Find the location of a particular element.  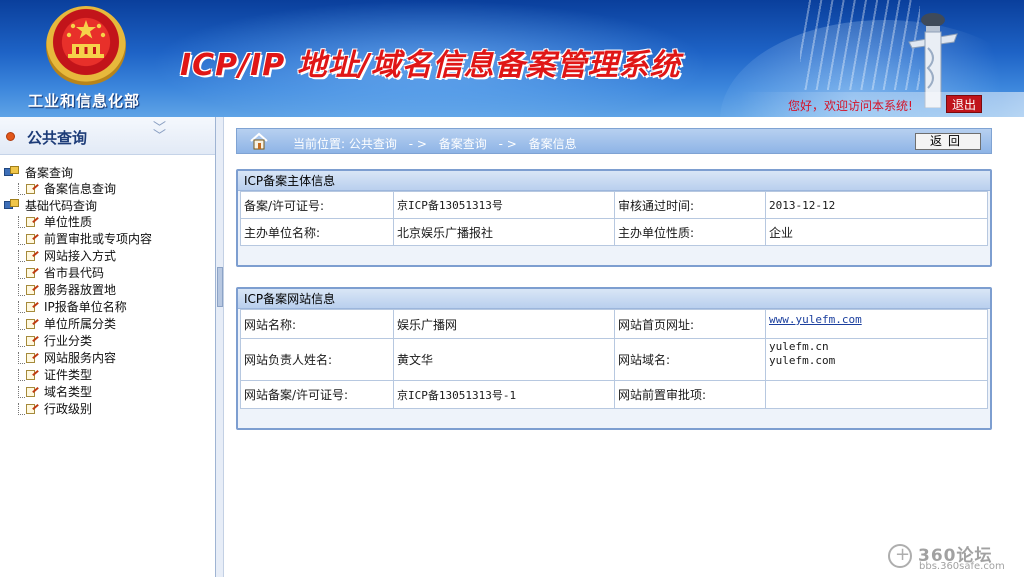

tree-item-label: 网站服务内容 is located at coordinates (80, 358).